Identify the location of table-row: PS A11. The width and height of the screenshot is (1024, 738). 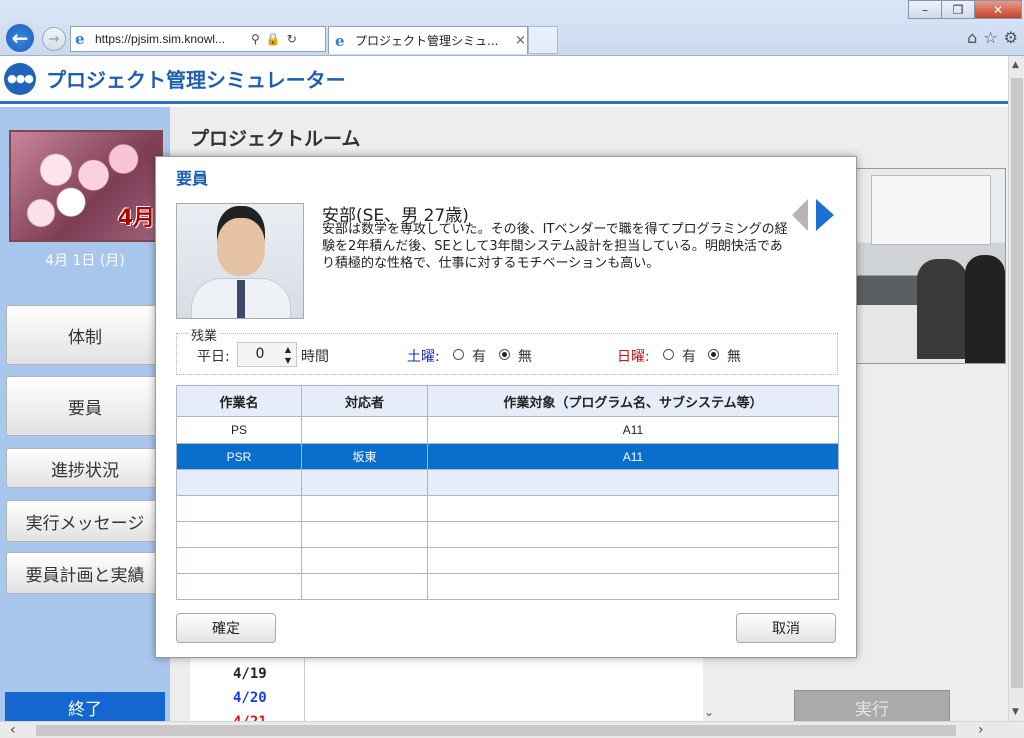
(507, 430).